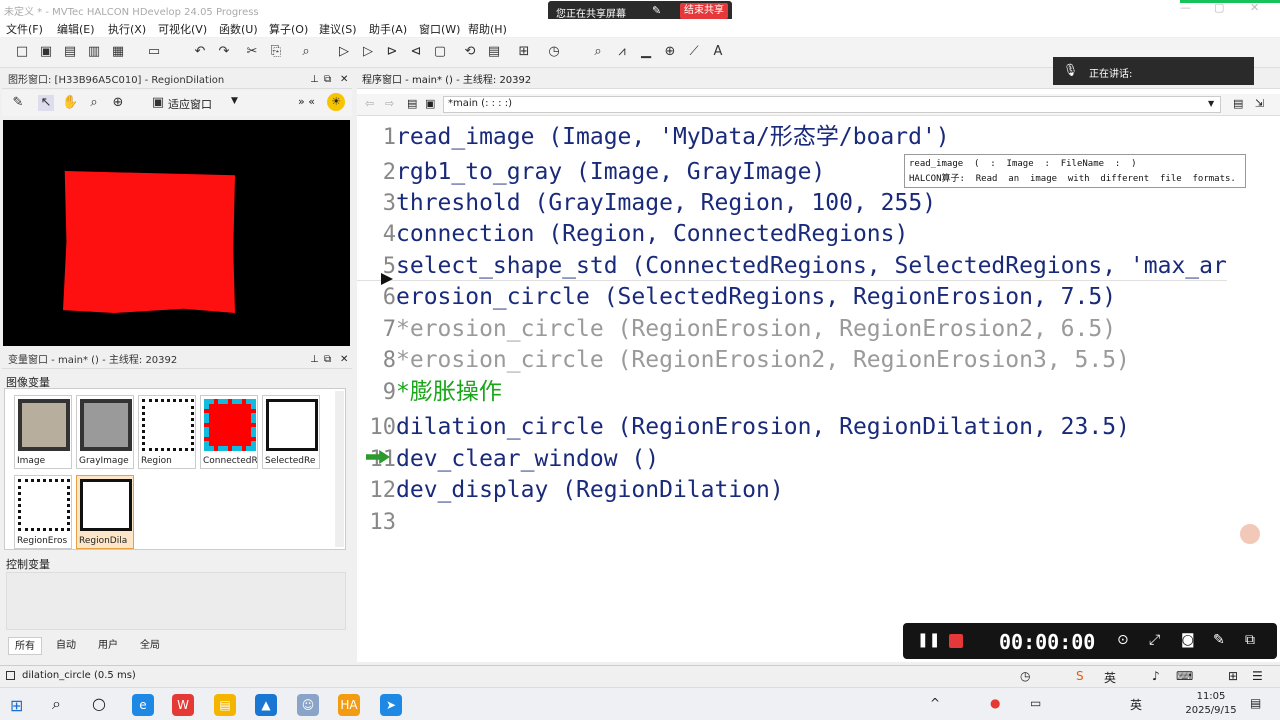 This screenshot has width=1280, height=720. What do you see at coordinates (25, 646) in the screenshot?
I see `tab-all: 所有` at bounding box center [25, 646].